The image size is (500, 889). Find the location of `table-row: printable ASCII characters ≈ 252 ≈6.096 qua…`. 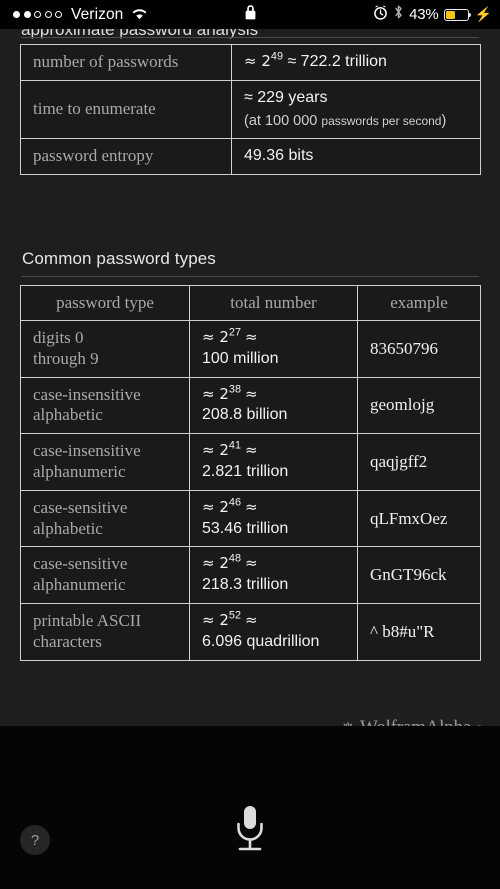

table-row: printable ASCII characters ≈ 252 ≈6.096 qua… is located at coordinates (250, 631).